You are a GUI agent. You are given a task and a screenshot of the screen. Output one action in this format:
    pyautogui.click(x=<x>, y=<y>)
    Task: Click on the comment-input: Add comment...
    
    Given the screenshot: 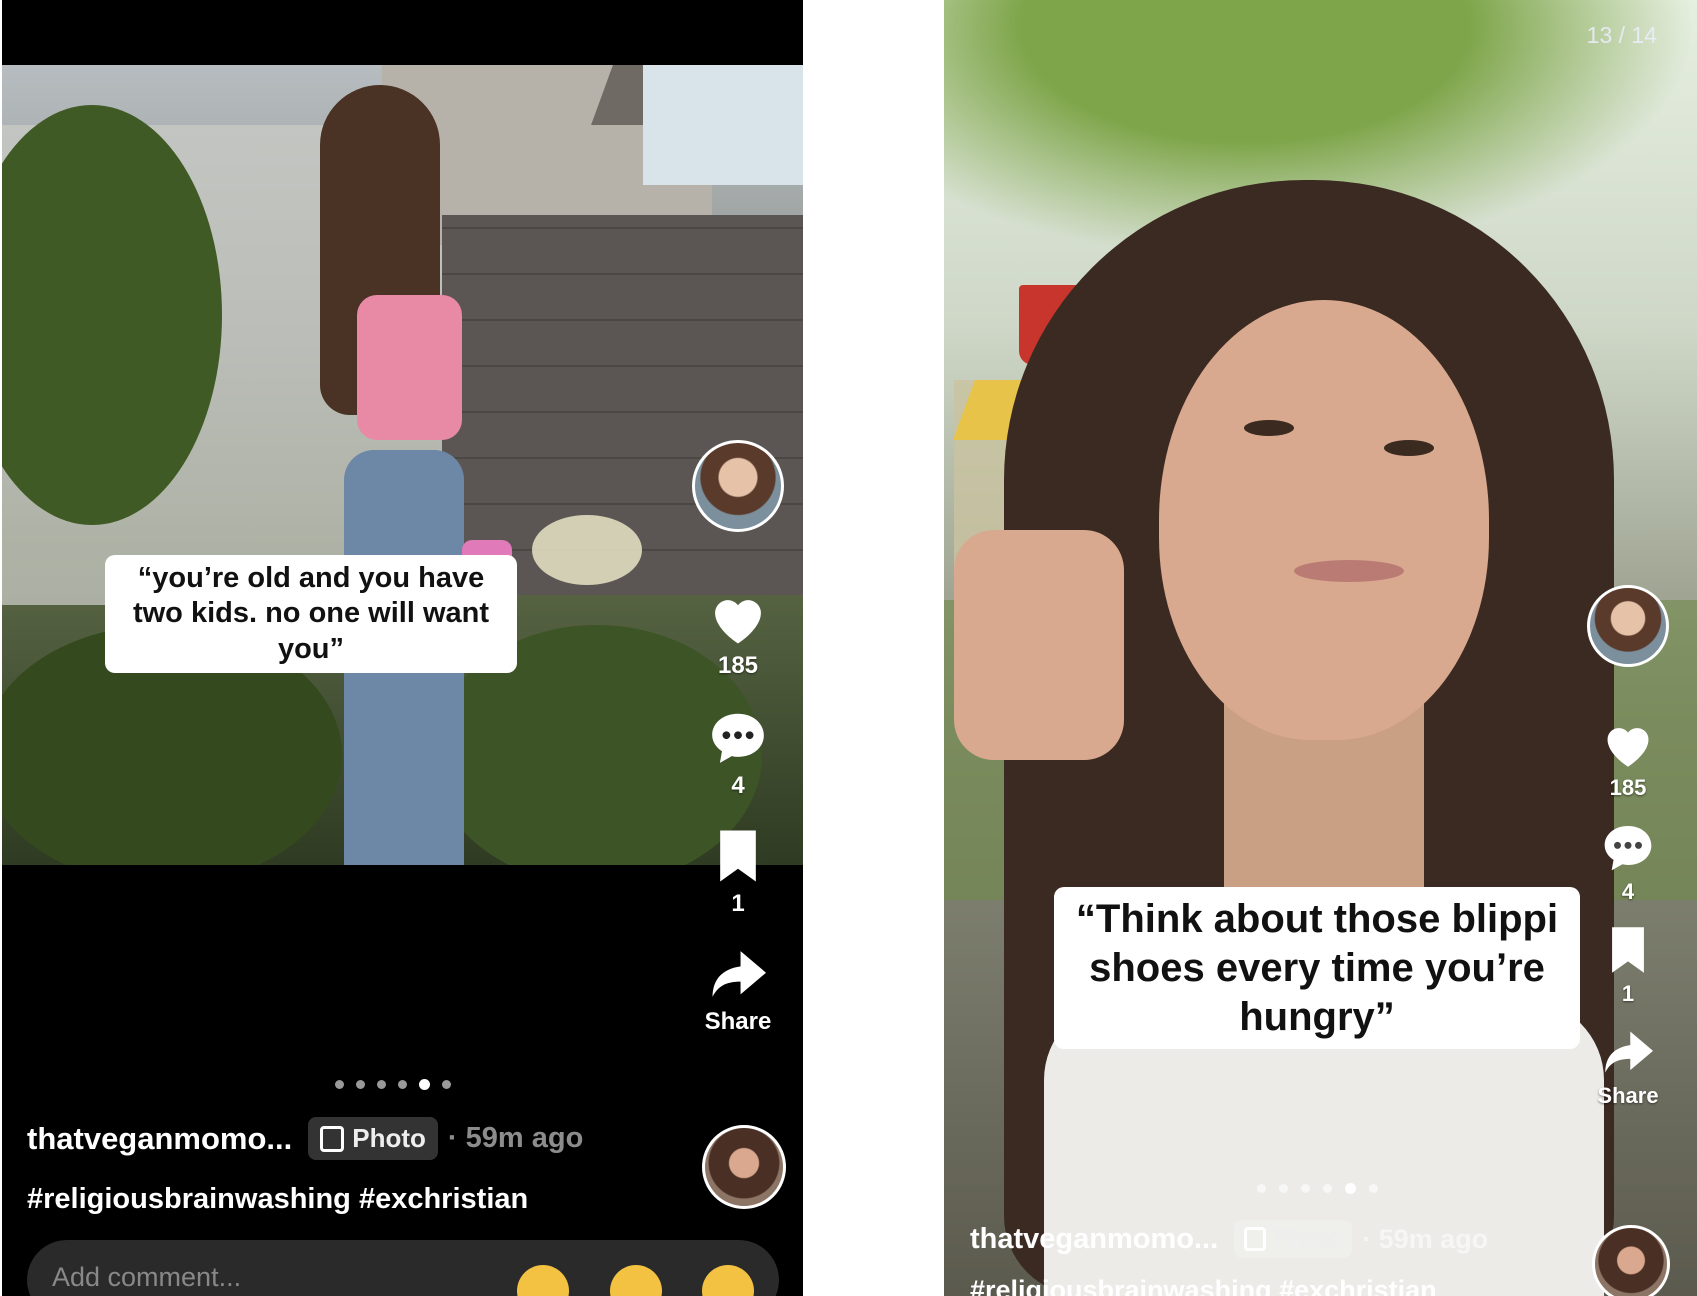 What is the action you would take?
    pyautogui.click(x=403, y=1268)
    